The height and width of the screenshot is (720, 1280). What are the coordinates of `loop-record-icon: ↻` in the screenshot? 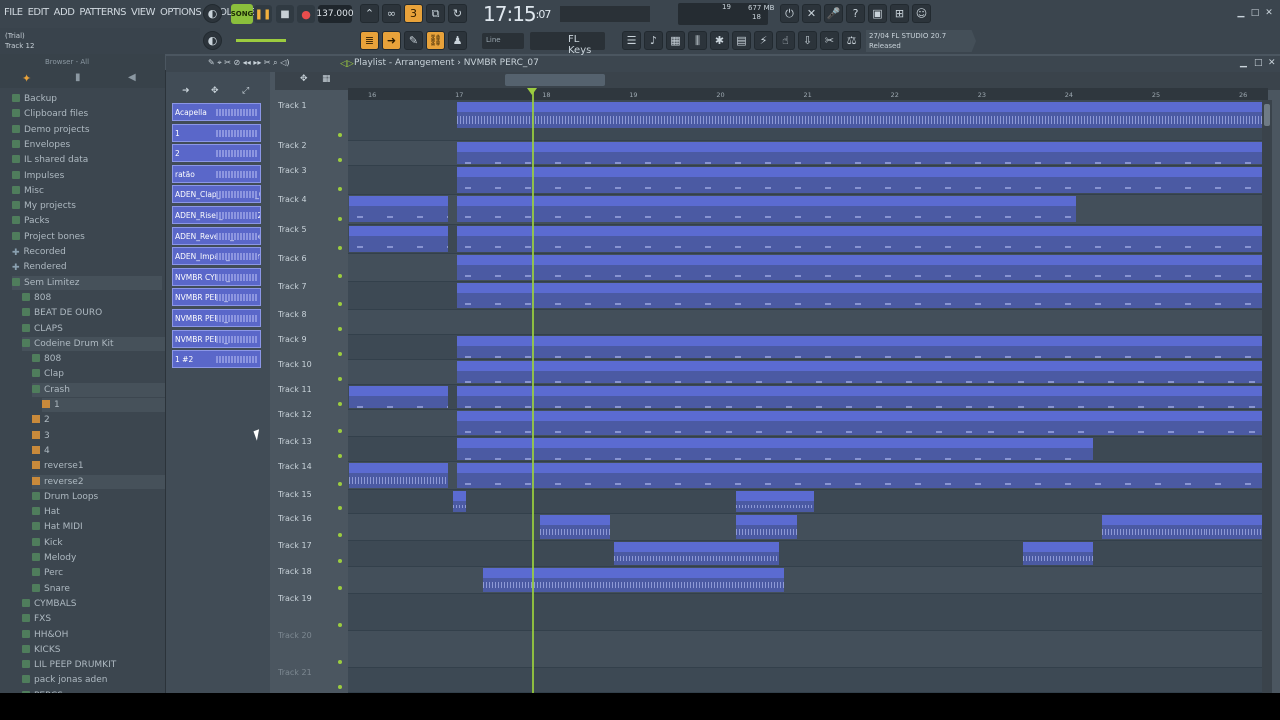 It's located at (457, 13).